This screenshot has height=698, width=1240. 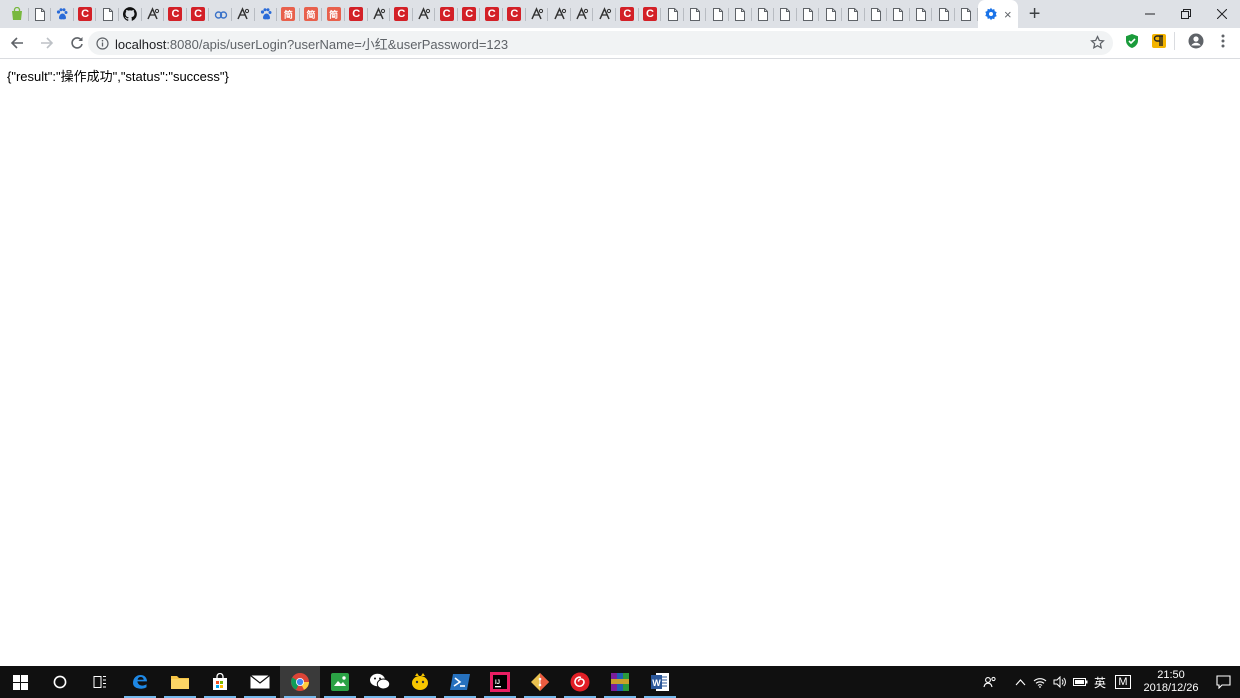 What do you see at coordinates (1171, 682) in the screenshot?
I see `clock: 21:50 2018/12/26` at bounding box center [1171, 682].